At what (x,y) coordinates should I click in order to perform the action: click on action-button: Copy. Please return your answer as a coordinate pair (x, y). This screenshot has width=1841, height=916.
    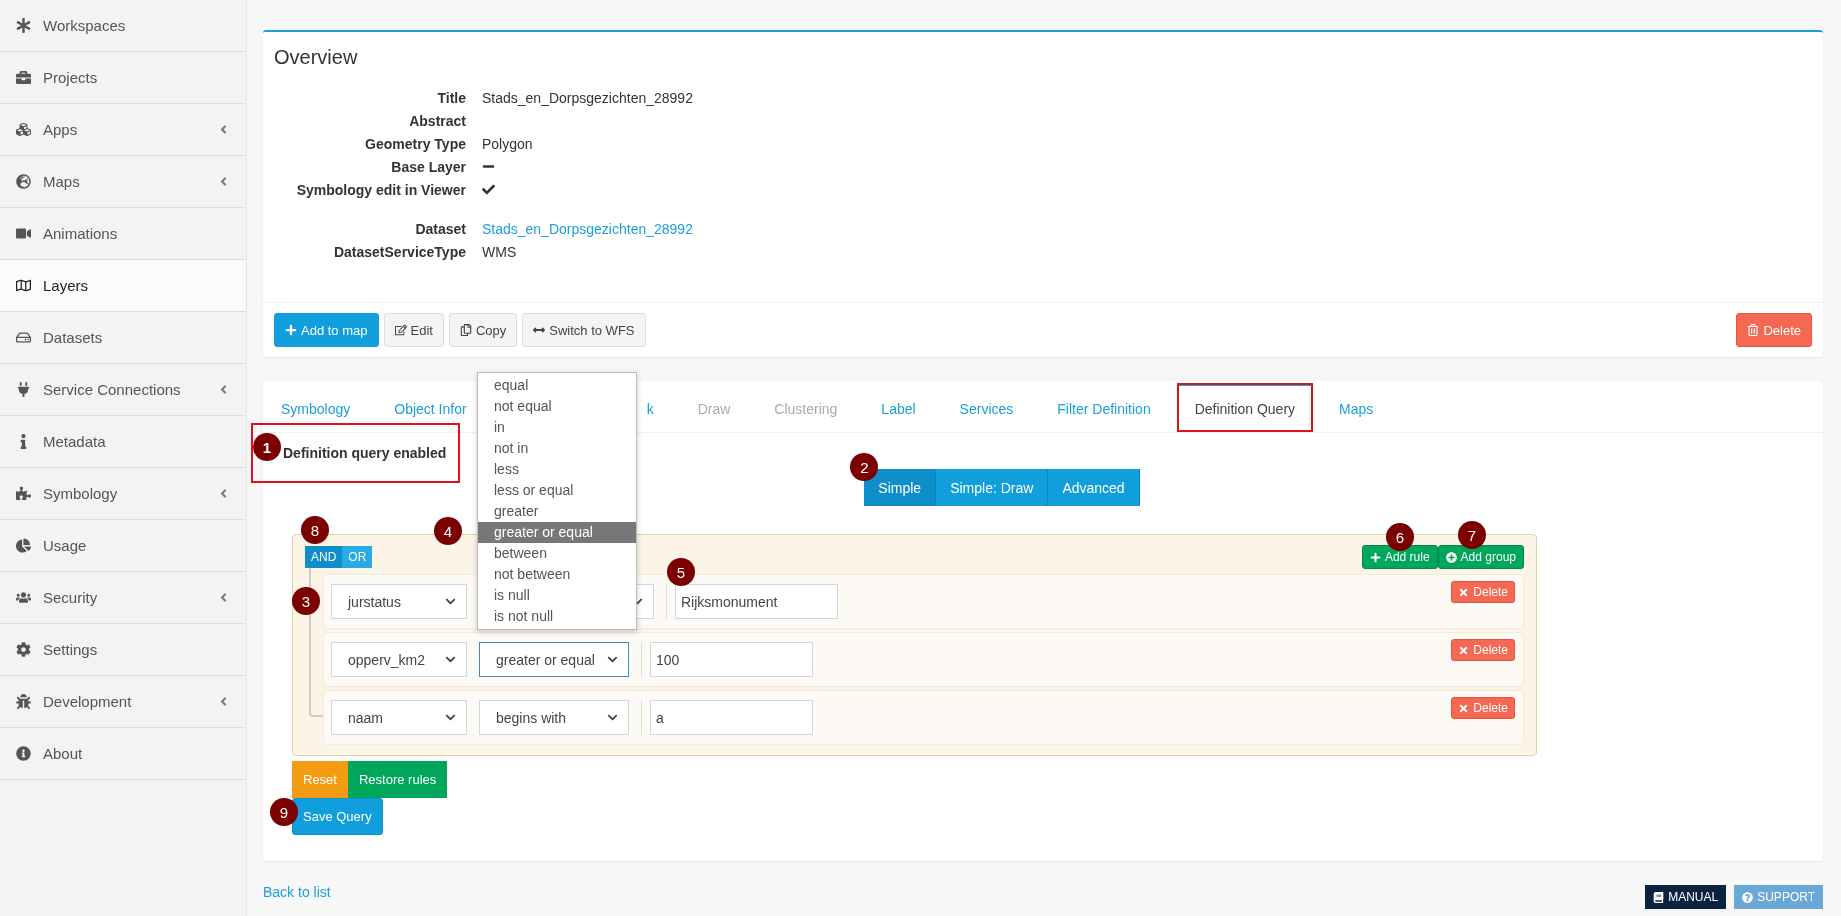
    Looking at the image, I should click on (483, 330).